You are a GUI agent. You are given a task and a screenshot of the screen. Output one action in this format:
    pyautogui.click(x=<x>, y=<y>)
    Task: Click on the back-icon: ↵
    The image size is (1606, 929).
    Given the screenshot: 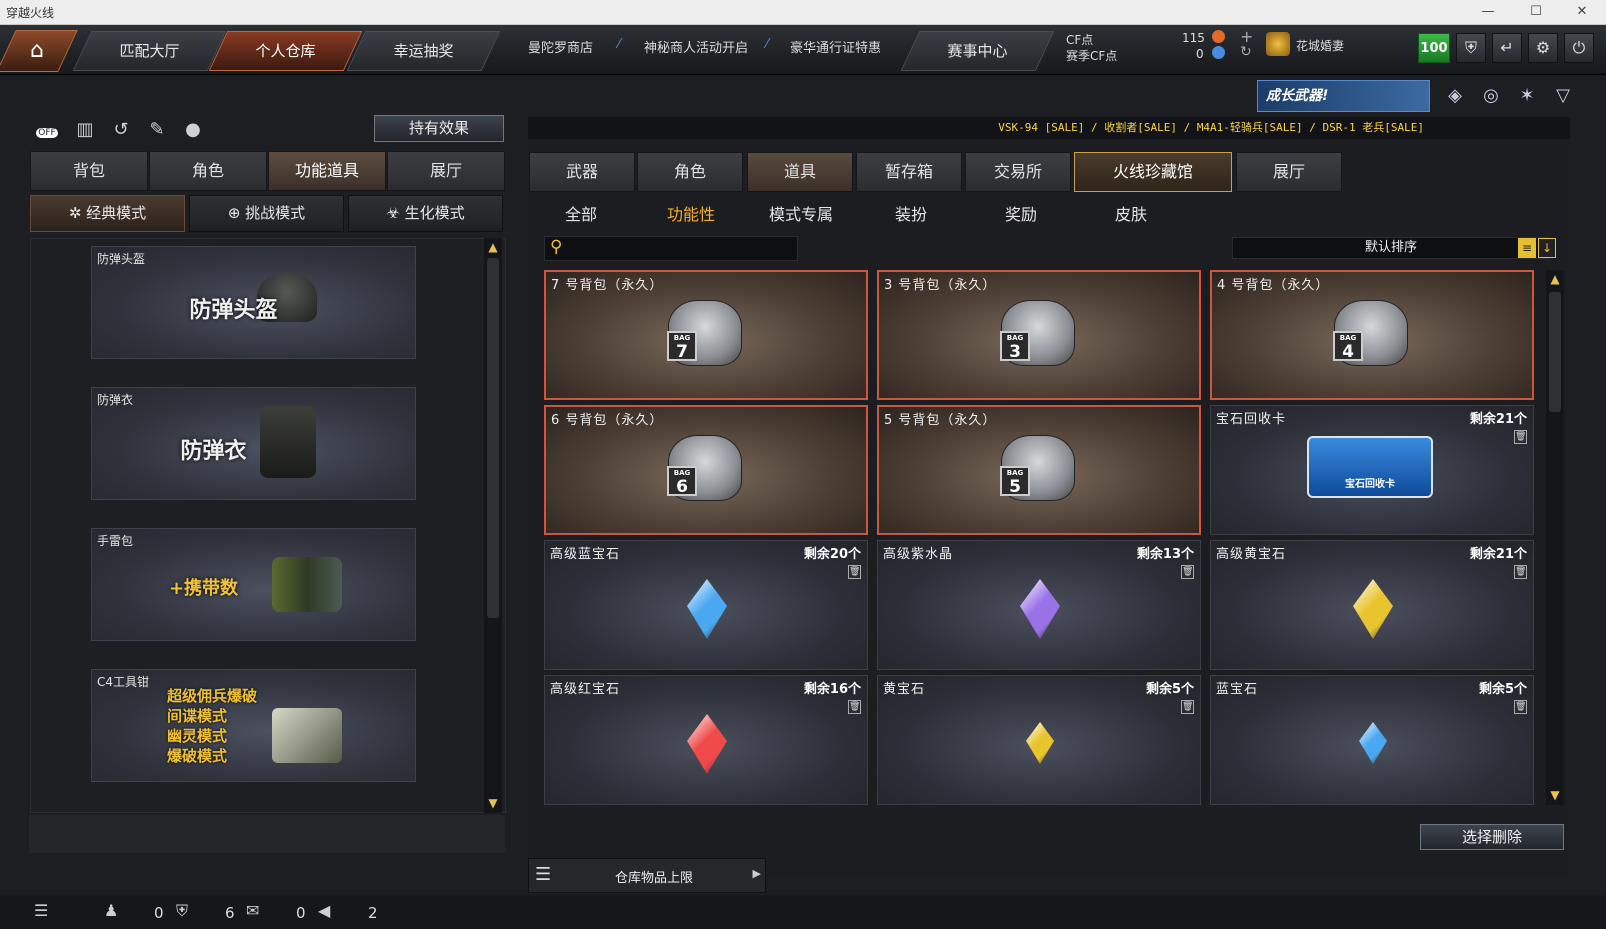 What is the action you would take?
    pyautogui.click(x=1507, y=48)
    